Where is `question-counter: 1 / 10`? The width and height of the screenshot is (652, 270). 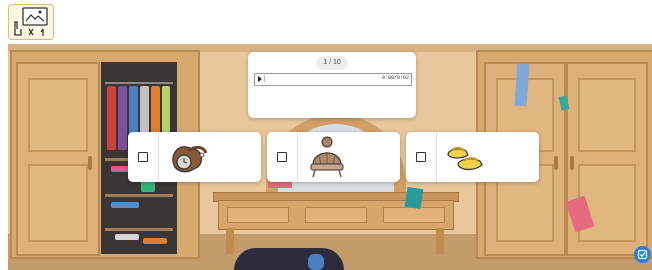
question-counter: 1 / 10 is located at coordinates (332, 63).